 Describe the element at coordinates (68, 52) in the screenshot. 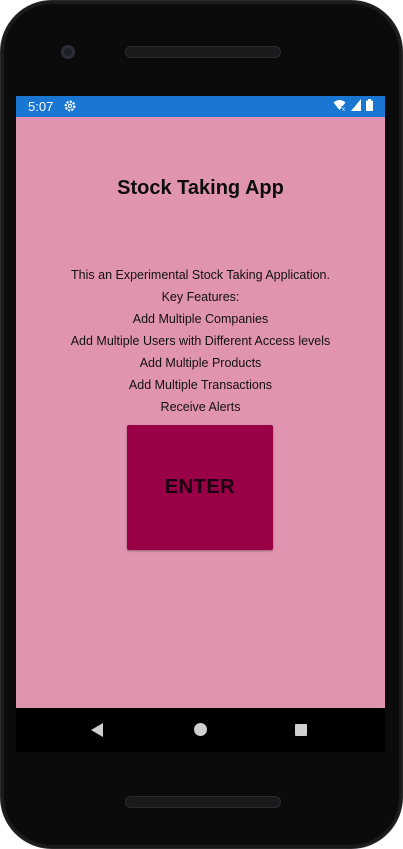

I see `front-camera` at that location.